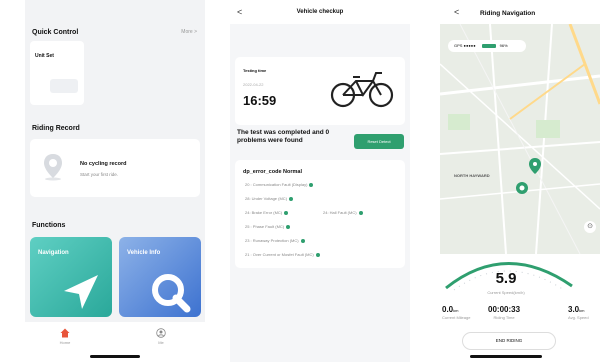 Image resolution: width=600 pixels, height=362 pixels. Describe the element at coordinates (503, 45) in the screenshot. I see `battery-percent: 96%` at that location.